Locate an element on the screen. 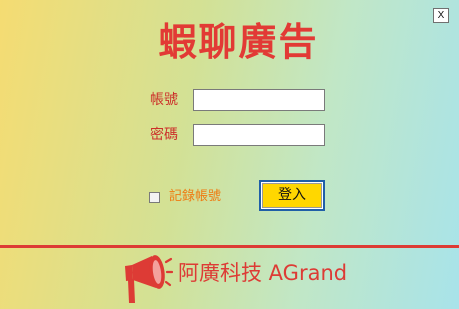 The width and height of the screenshot is (459, 309). remember-account-option: 記錄帳號 is located at coordinates (185, 197).